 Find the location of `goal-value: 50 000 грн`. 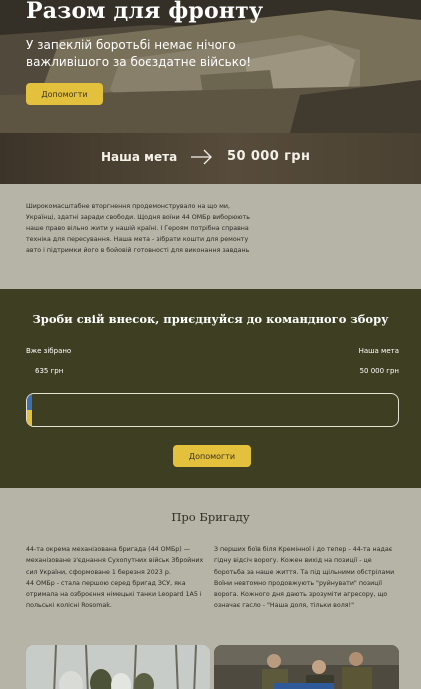

goal-value: 50 000 грн is located at coordinates (379, 371).